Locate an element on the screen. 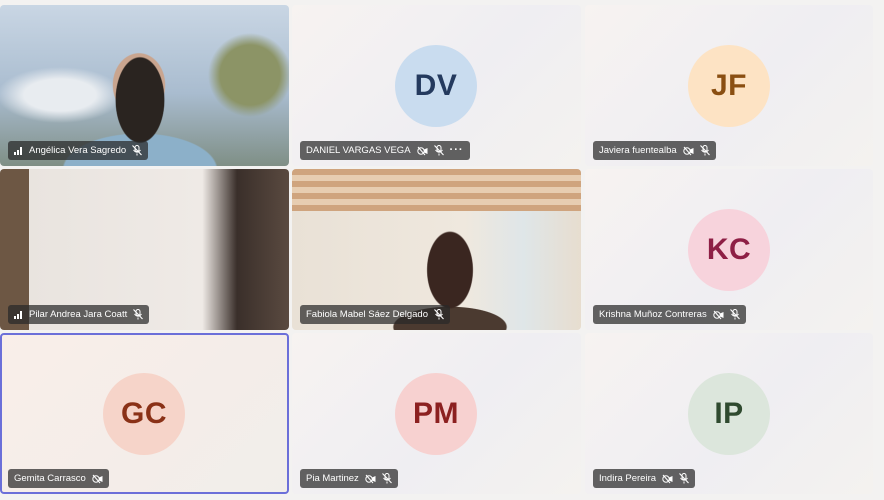 The height and width of the screenshot is (500, 884). participant-nametag: Indira Pereira is located at coordinates (644, 478).